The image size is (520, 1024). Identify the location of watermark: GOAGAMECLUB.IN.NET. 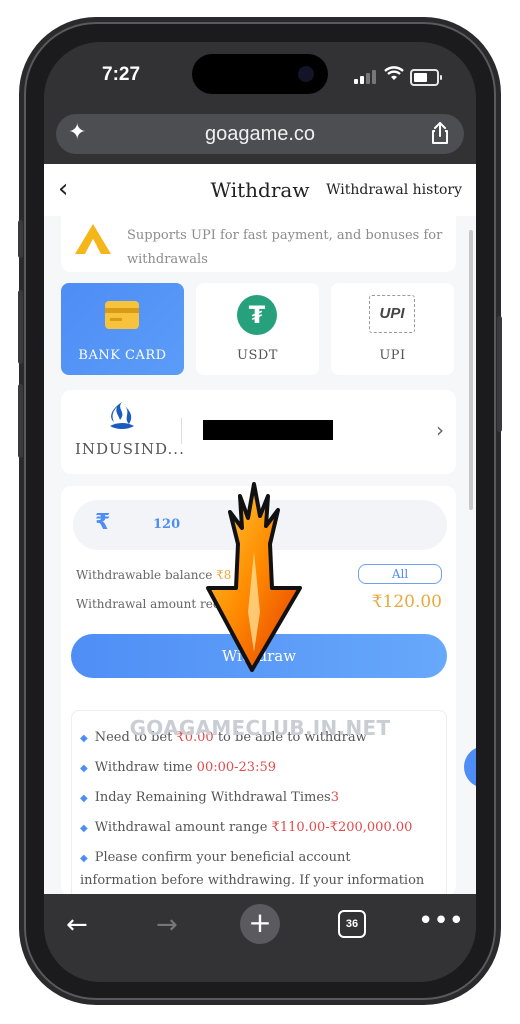
(260, 728).